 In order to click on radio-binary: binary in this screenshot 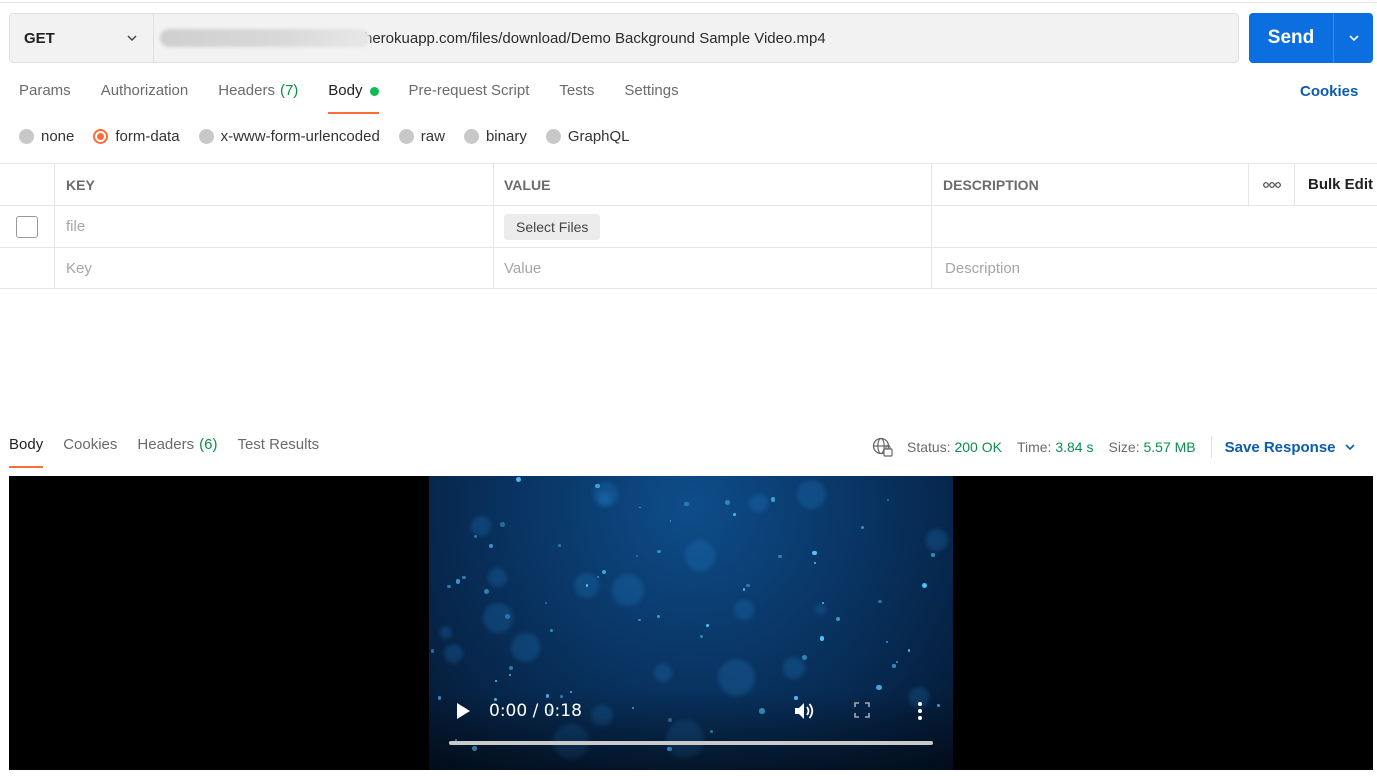, I will do `click(495, 136)`.